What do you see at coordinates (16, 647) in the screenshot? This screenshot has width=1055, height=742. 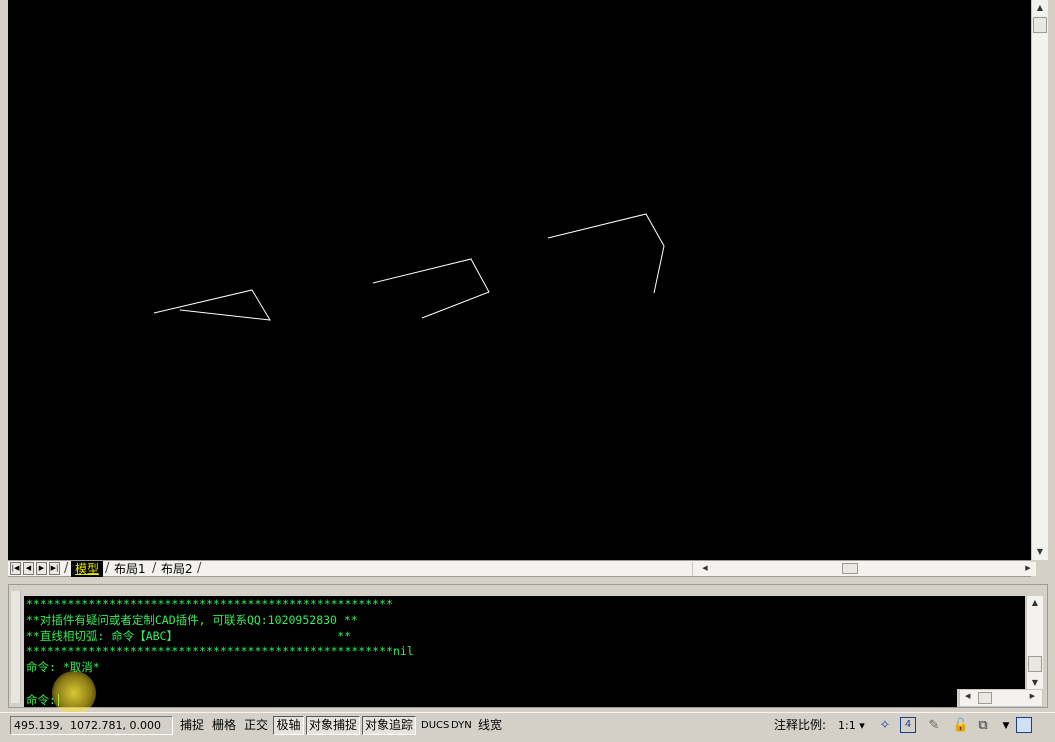 I see `command-window-grip` at bounding box center [16, 647].